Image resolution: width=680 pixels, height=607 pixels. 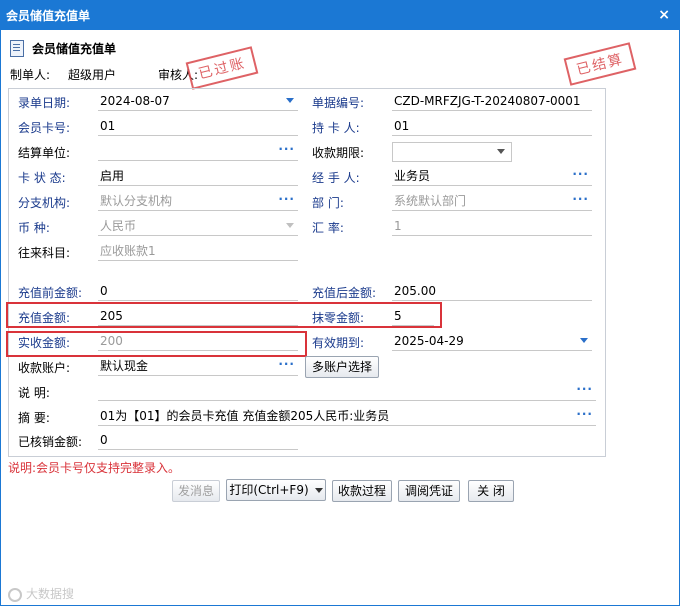 I want to click on entry-date-label: 录单日期:, so click(x=44, y=103).